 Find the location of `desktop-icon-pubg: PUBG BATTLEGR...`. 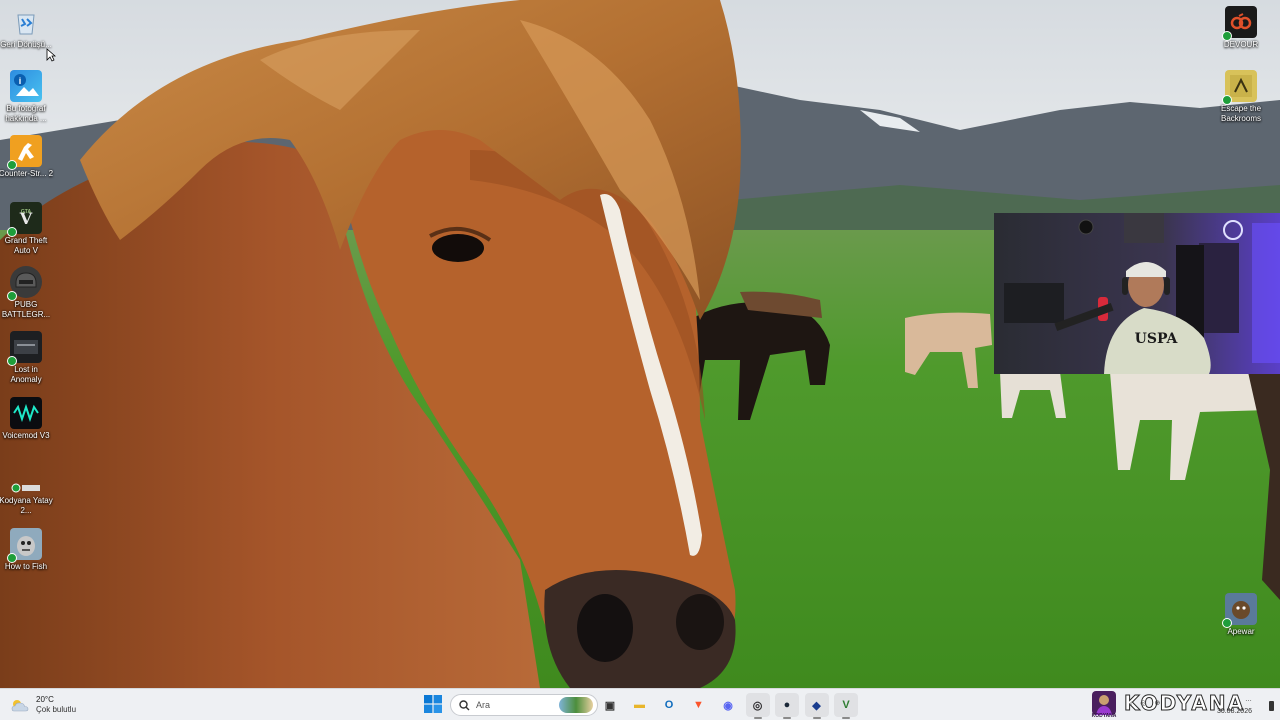

desktop-icon-pubg: PUBG BATTLEGR... is located at coordinates (26, 292).